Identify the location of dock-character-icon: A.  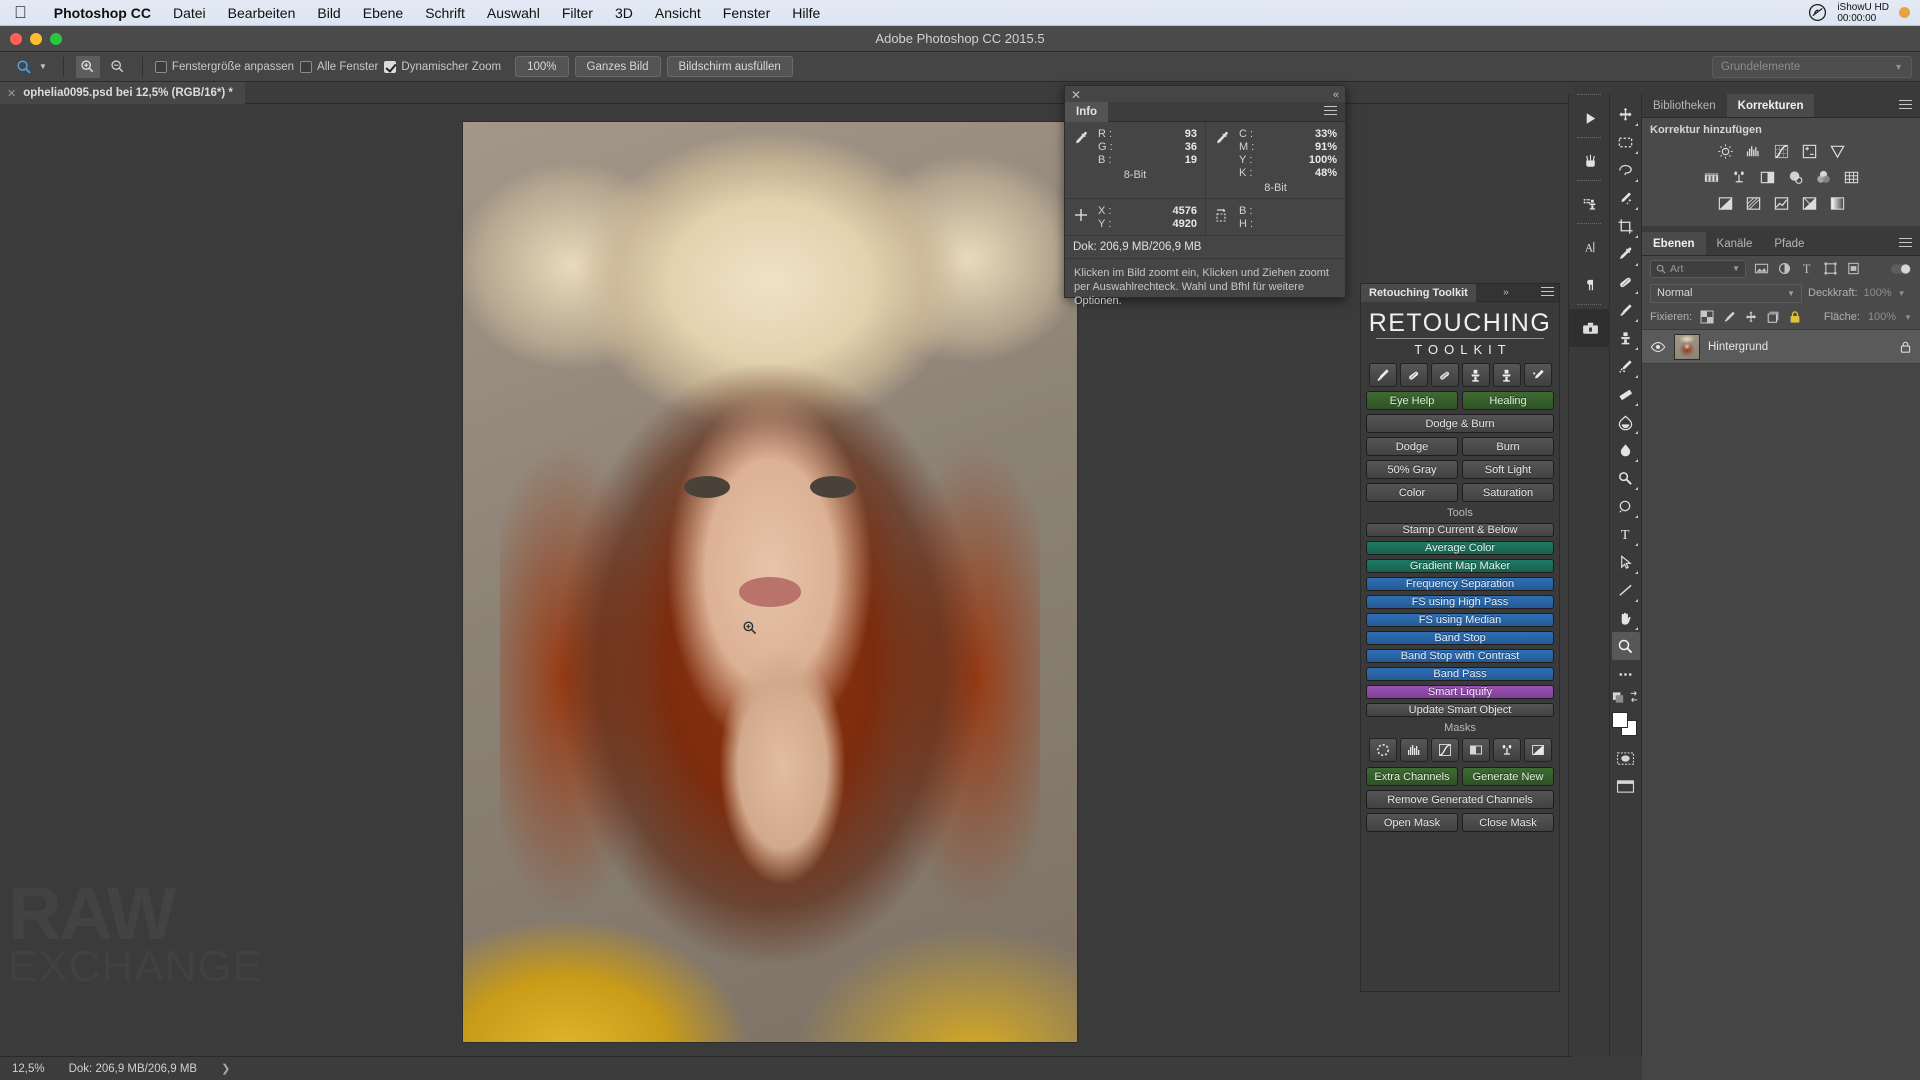
(1590, 247).